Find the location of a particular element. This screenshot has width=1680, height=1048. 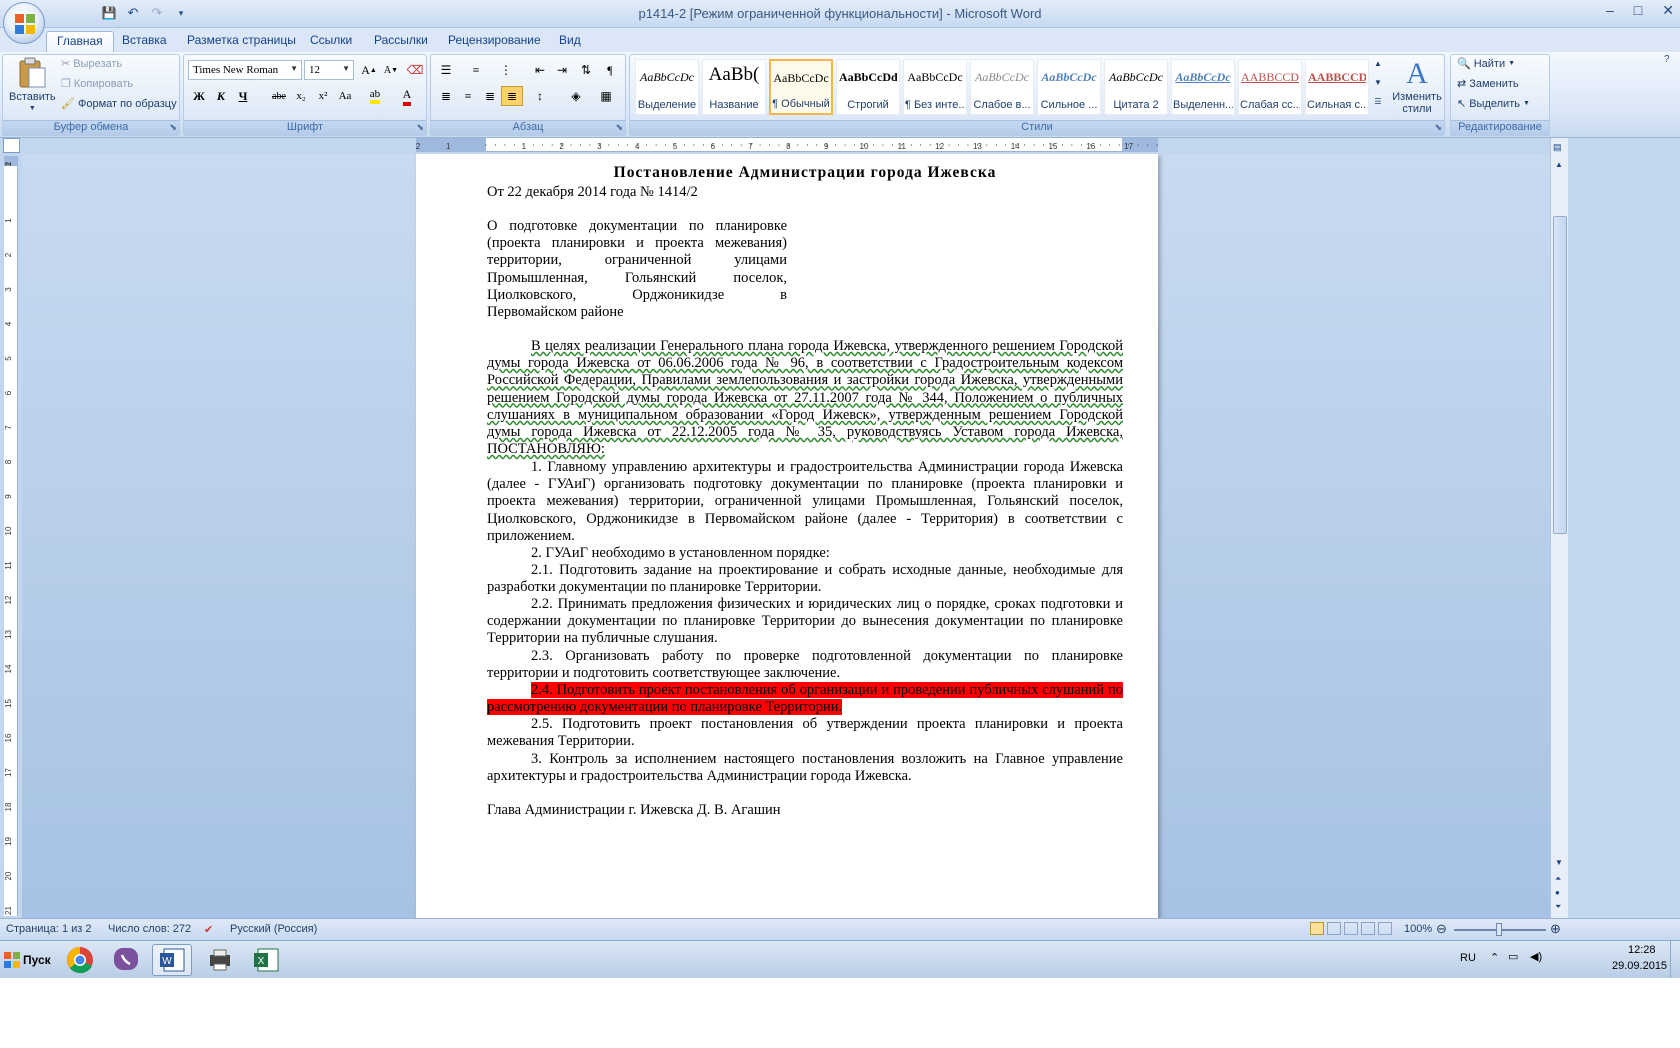

print-layout-icon is located at coordinates (1317, 928).